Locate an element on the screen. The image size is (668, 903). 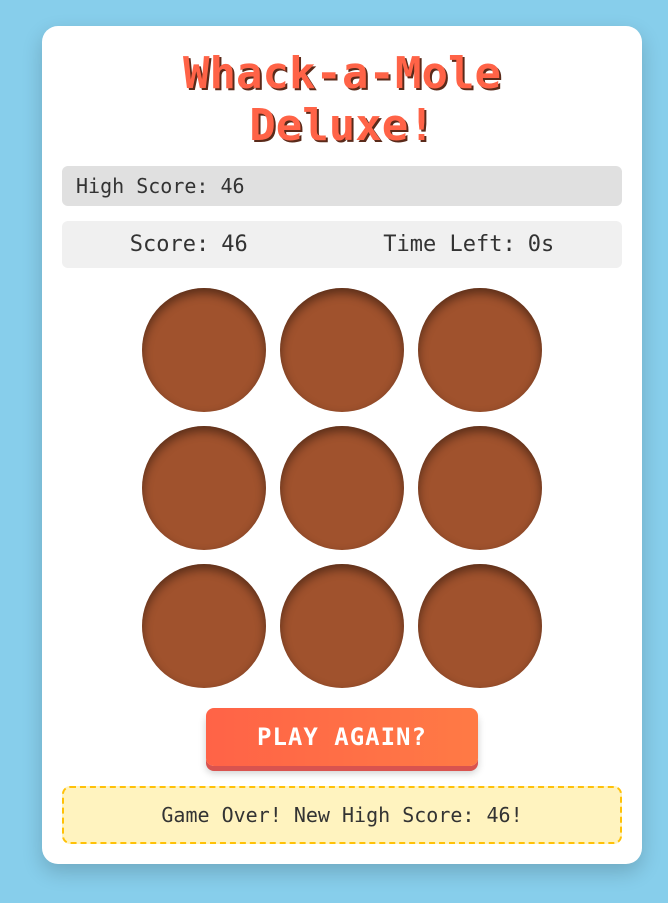
game-title: Whack-a-Mole Deluxe! is located at coordinates (342, 100).